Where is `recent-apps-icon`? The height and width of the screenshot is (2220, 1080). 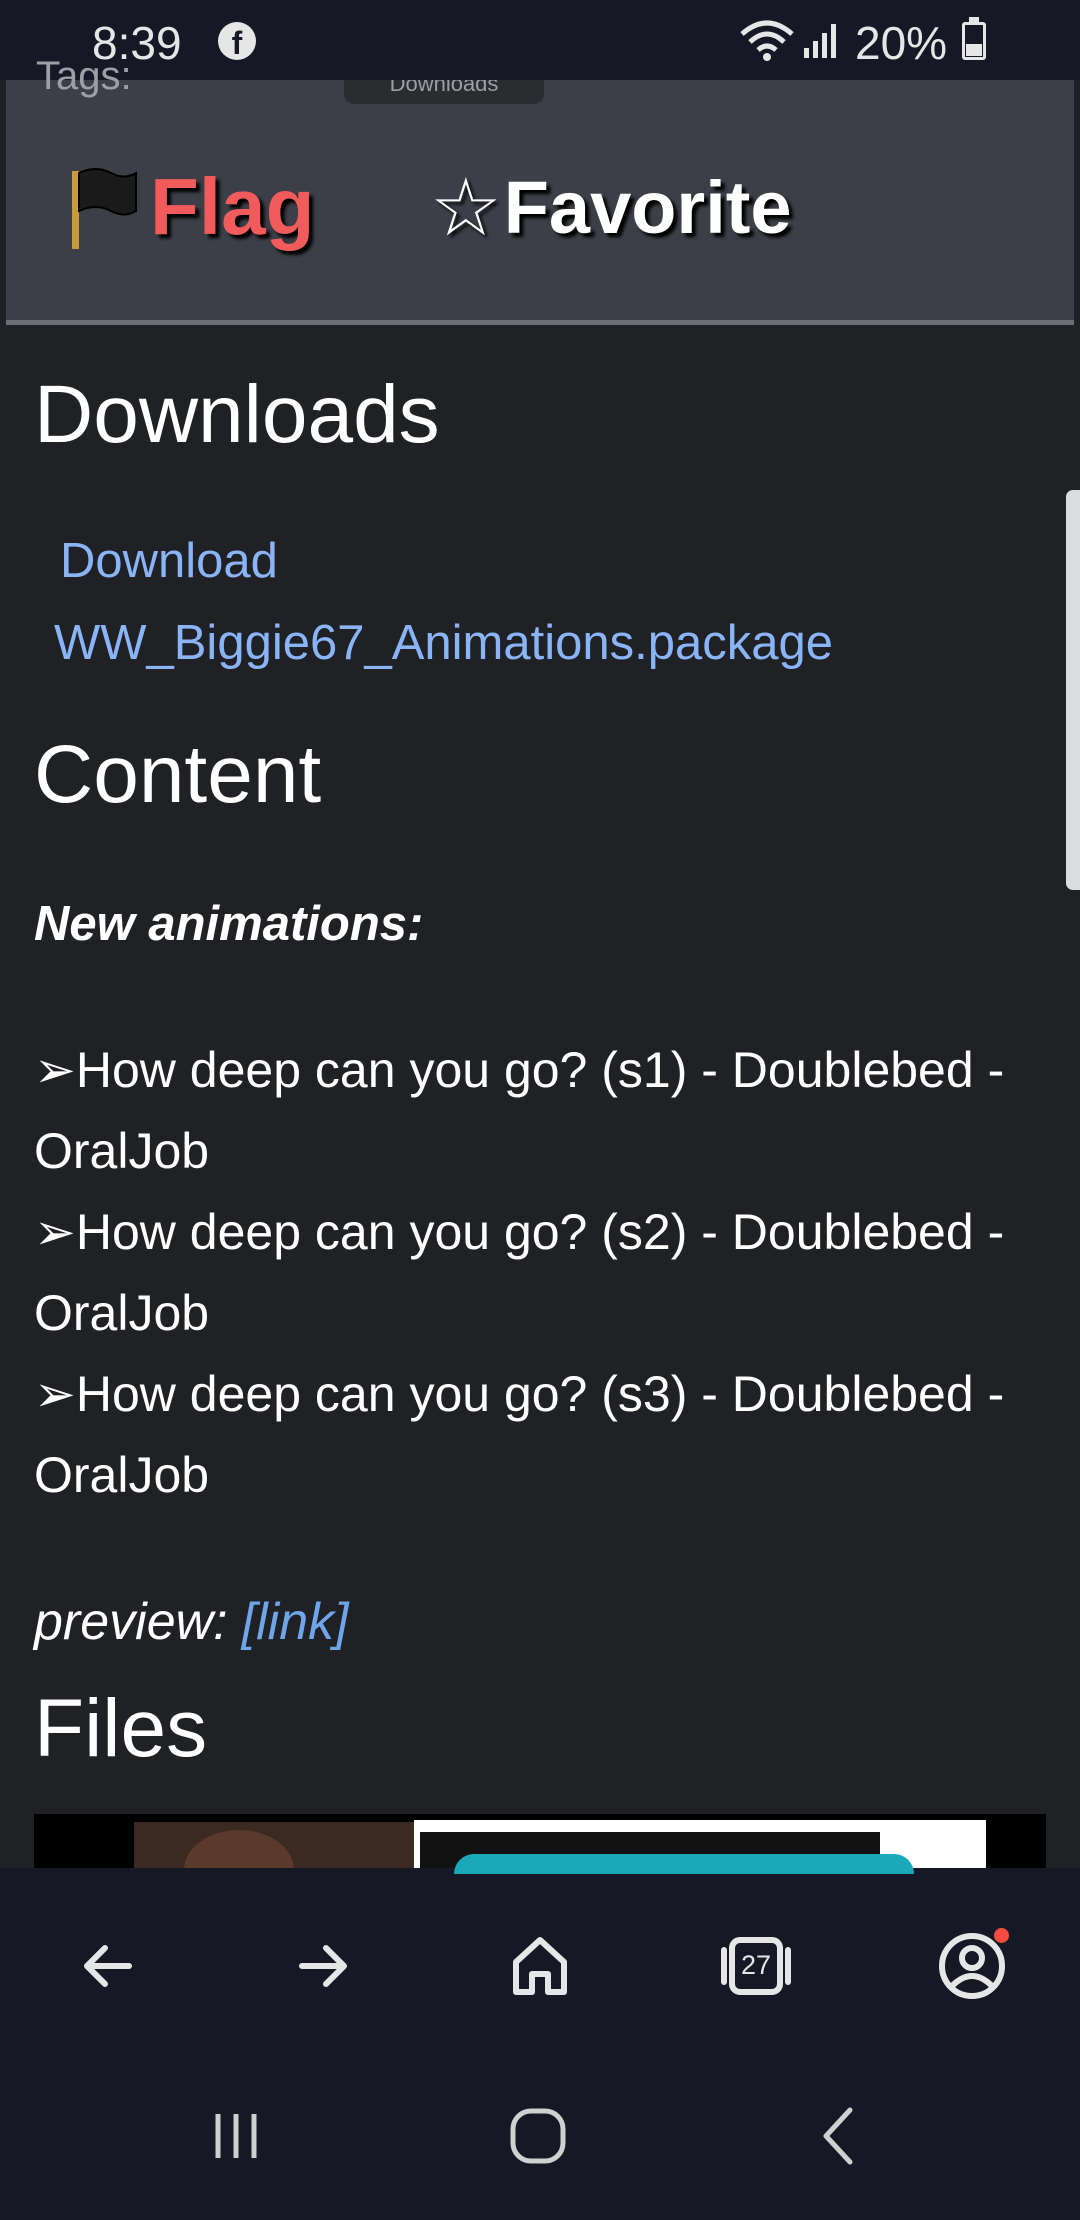 recent-apps-icon is located at coordinates (236, 2136).